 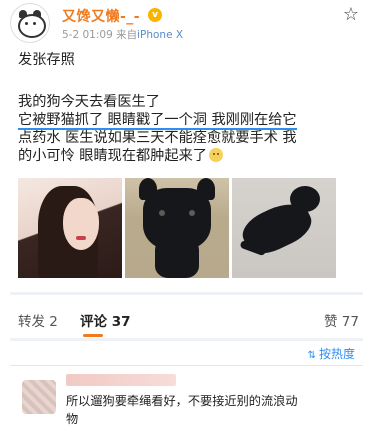 I want to click on vip-badge-icon: v, so click(x=155, y=15).